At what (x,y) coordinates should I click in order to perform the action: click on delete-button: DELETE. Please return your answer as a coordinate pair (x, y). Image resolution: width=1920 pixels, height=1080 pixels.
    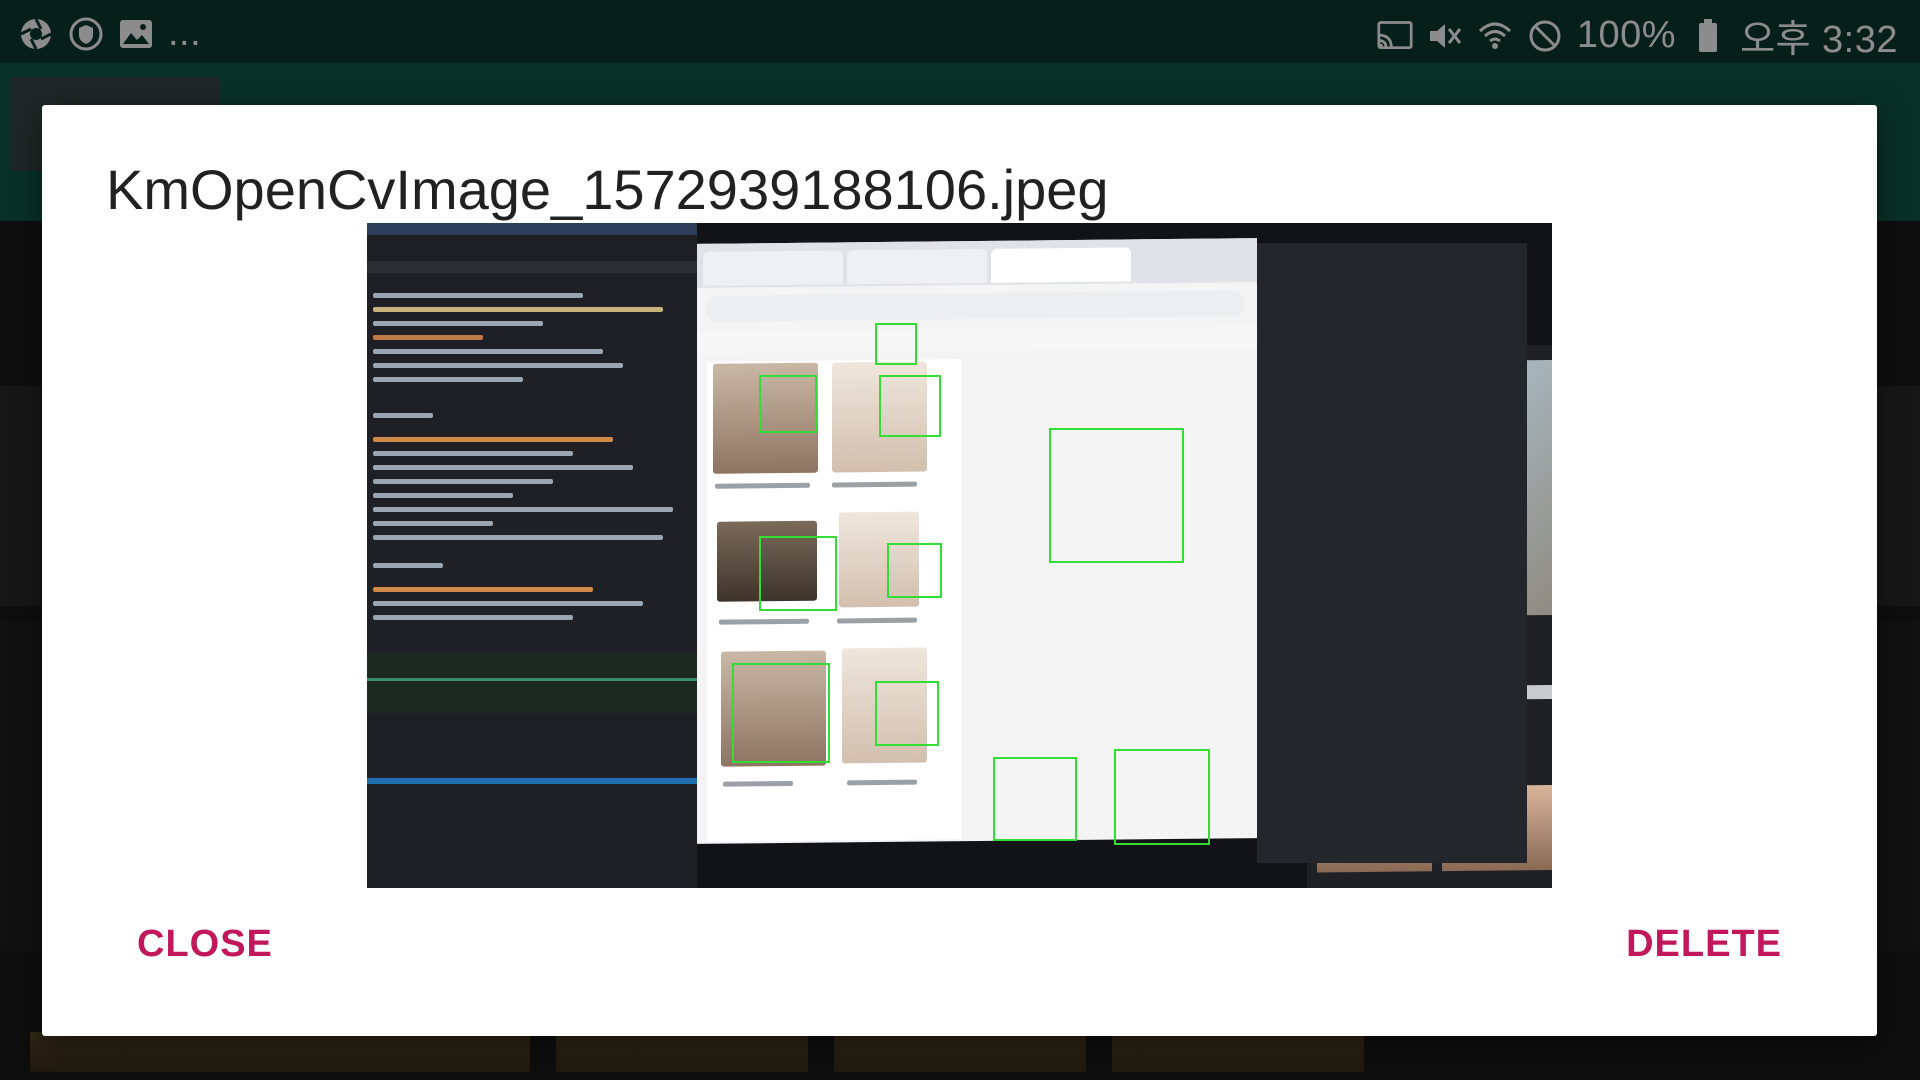
    Looking at the image, I should click on (1704, 944).